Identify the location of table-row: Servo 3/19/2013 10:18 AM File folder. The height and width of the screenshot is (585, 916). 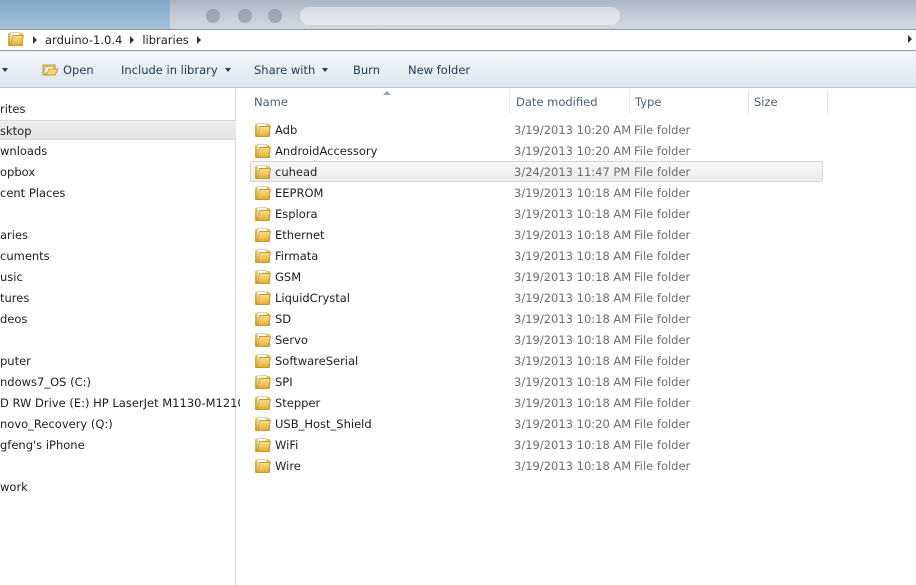
(537, 340).